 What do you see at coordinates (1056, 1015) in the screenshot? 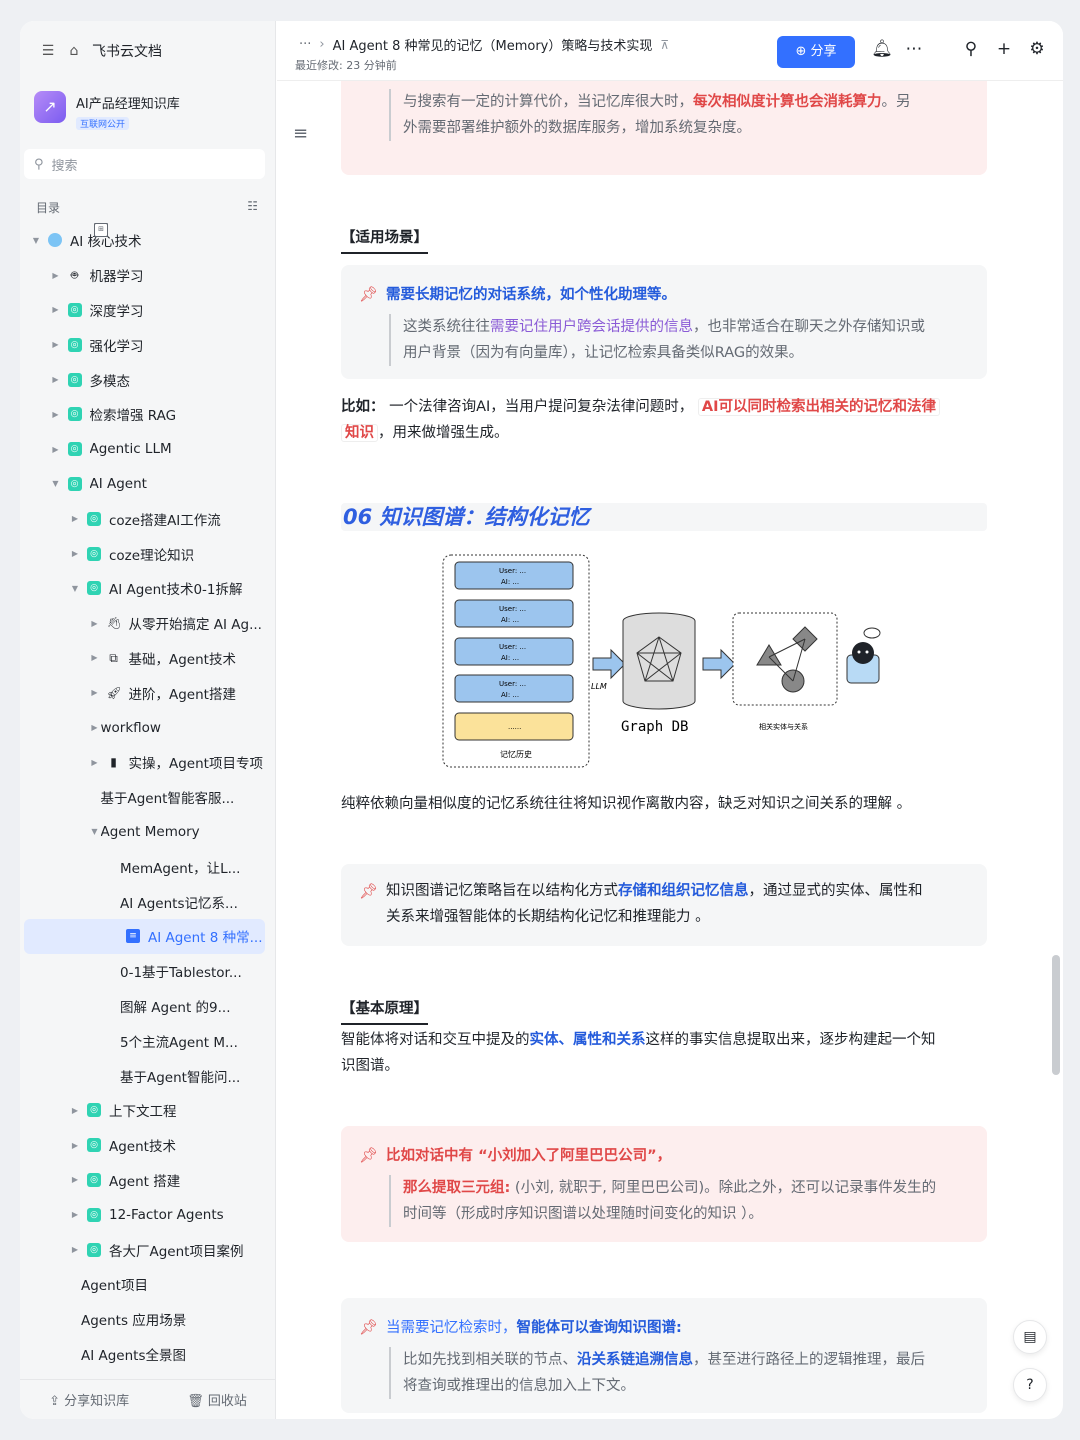
I see `scrollbar-thumb` at bounding box center [1056, 1015].